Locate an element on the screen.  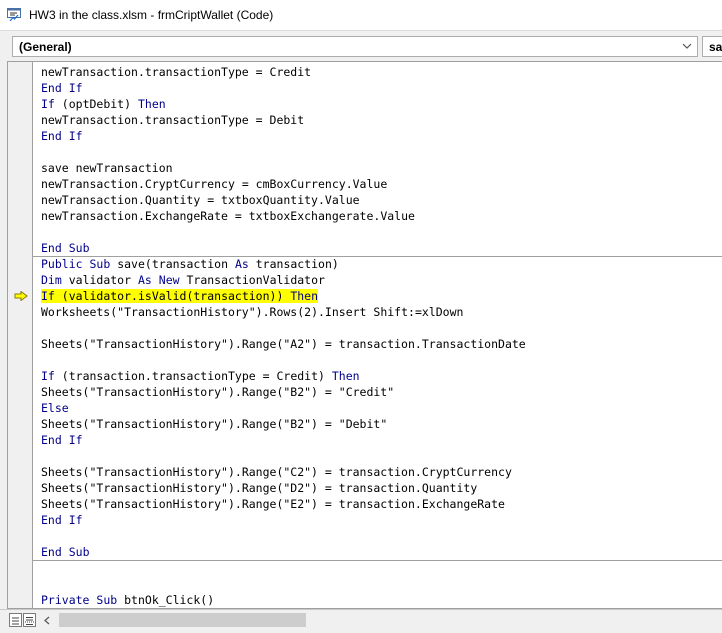
code-line-text: save newTransaction is located at coordinates (107, 168).